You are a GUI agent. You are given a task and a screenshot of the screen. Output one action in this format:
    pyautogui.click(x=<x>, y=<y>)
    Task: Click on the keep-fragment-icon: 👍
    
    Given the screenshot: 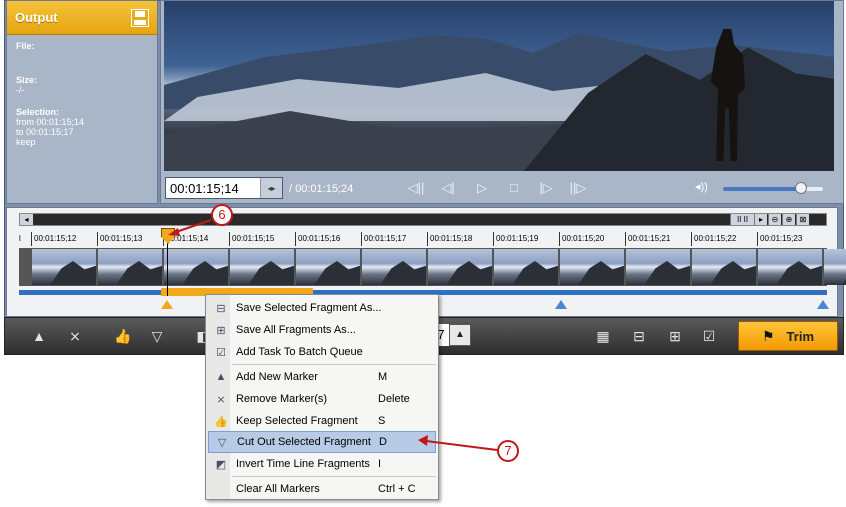 What is the action you would take?
    pyautogui.click(x=123, y=336)
    